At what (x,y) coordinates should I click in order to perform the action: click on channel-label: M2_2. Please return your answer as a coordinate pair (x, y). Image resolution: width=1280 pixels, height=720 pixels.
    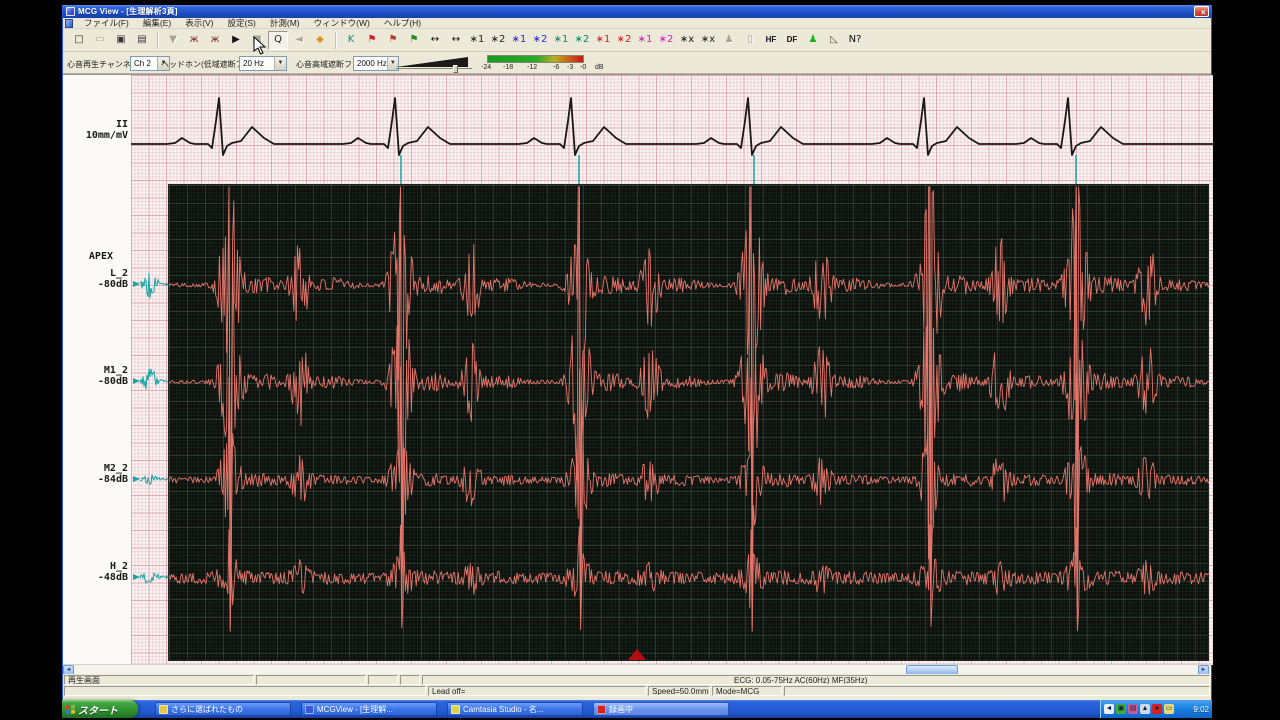
    Looking at the image, I should click on (115, 468).